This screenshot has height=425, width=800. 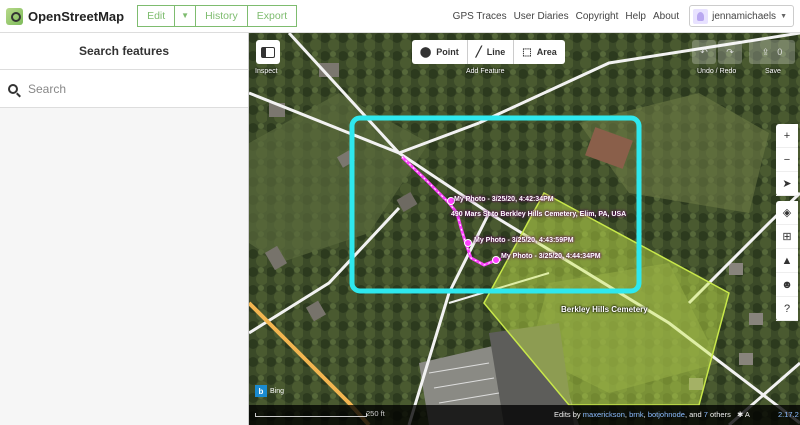 I want to click on others-count-link: 7, so click(x=706, y=414).